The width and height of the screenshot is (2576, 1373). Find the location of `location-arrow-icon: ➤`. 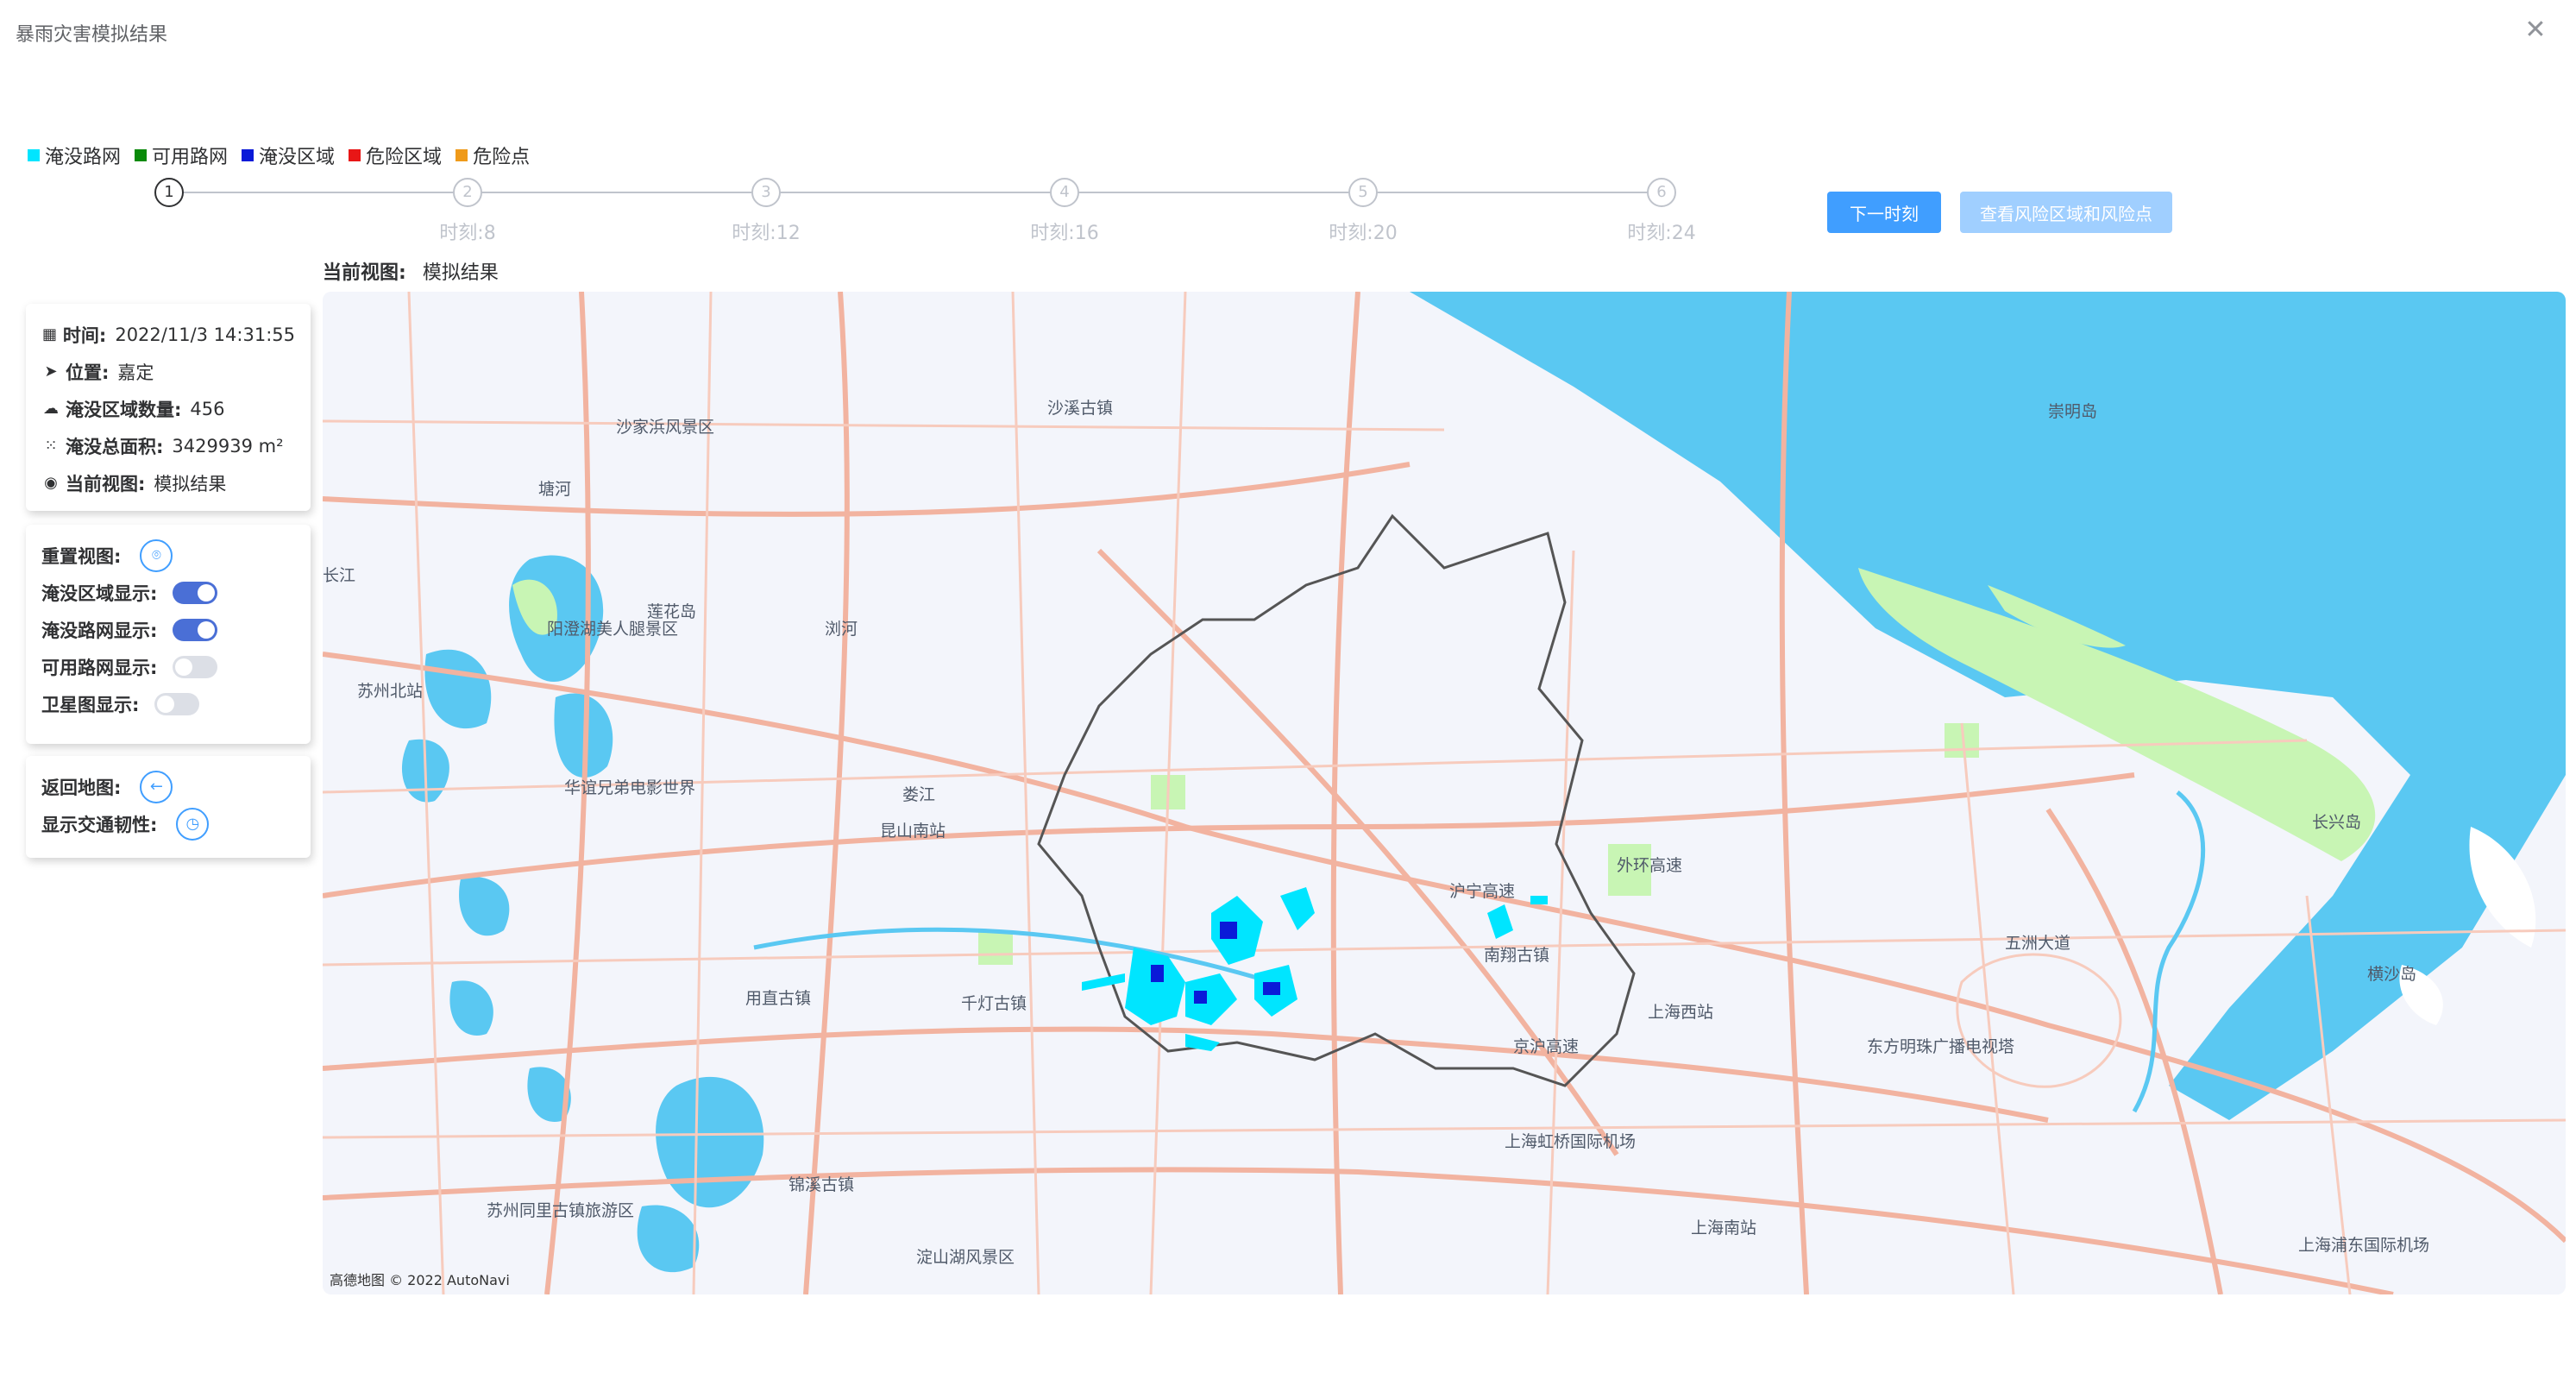

location-arrow-icon: ➤ is located at coordinates (51, 371).